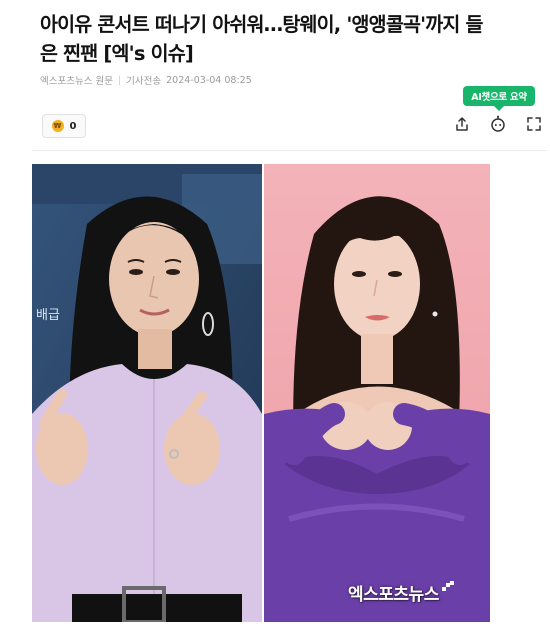 The image size is (550, 640). I want to click on reaction-button: ₩ 0, so click(64, 126).